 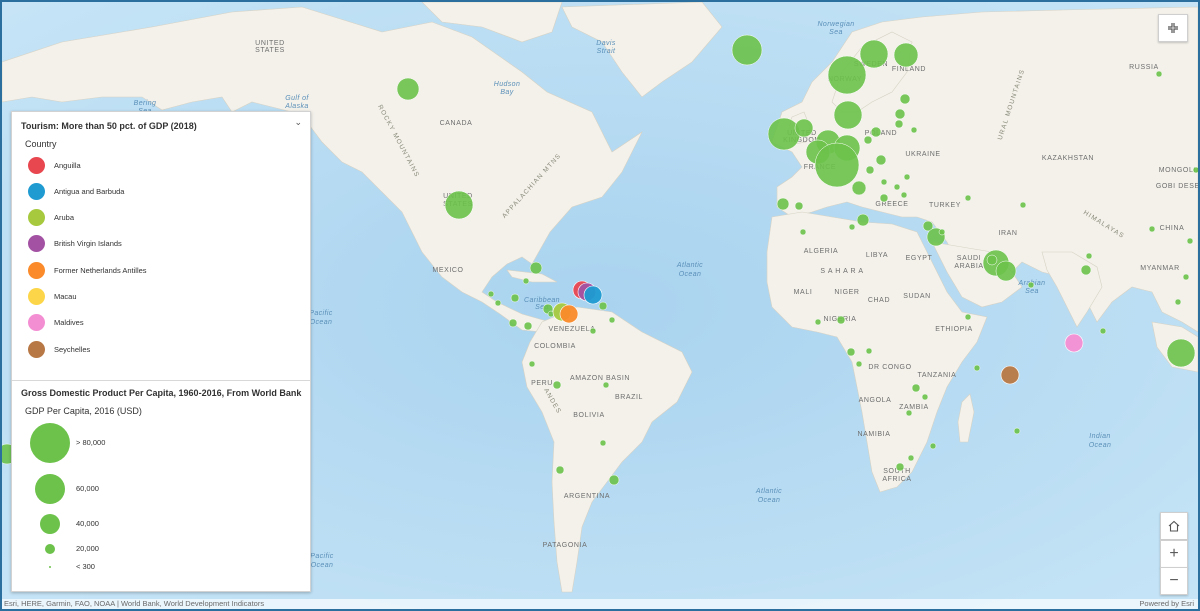 What do you see at coordinates (1174, 554) in the screenshot?
I see `zoom-in-button: +` at bounding box center [1174, 554].